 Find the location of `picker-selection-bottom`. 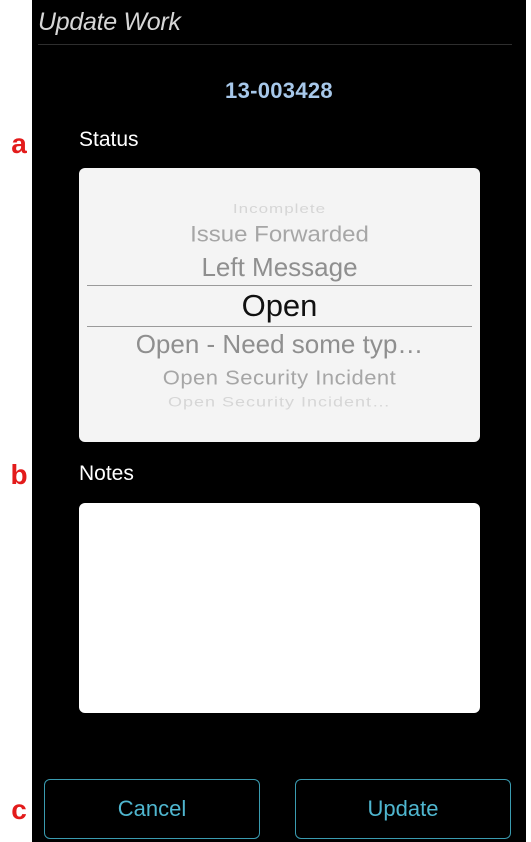

picker-selection-bottom is located at coordinates (279, 326).